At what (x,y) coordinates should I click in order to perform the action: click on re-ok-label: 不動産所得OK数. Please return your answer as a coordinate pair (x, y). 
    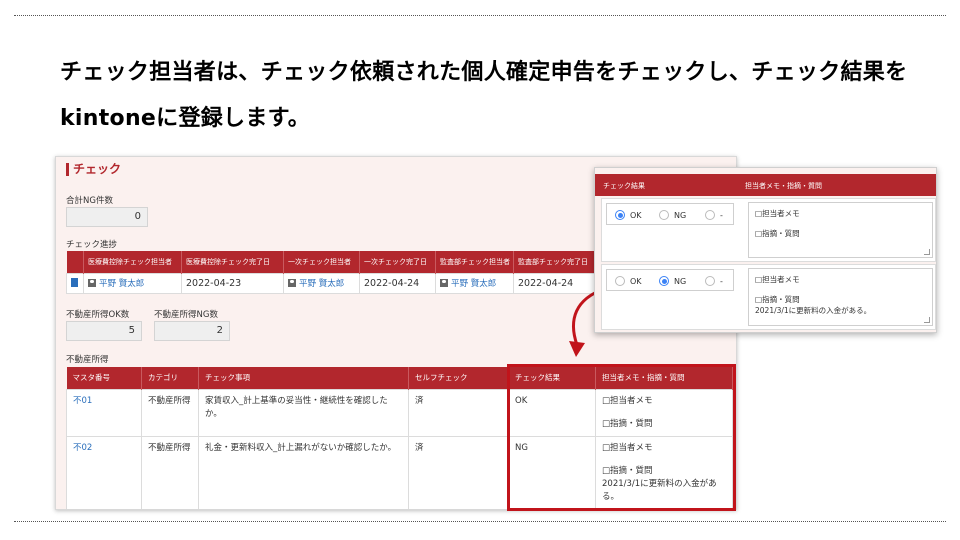
    Looking at the image, I should click on (98, 315).